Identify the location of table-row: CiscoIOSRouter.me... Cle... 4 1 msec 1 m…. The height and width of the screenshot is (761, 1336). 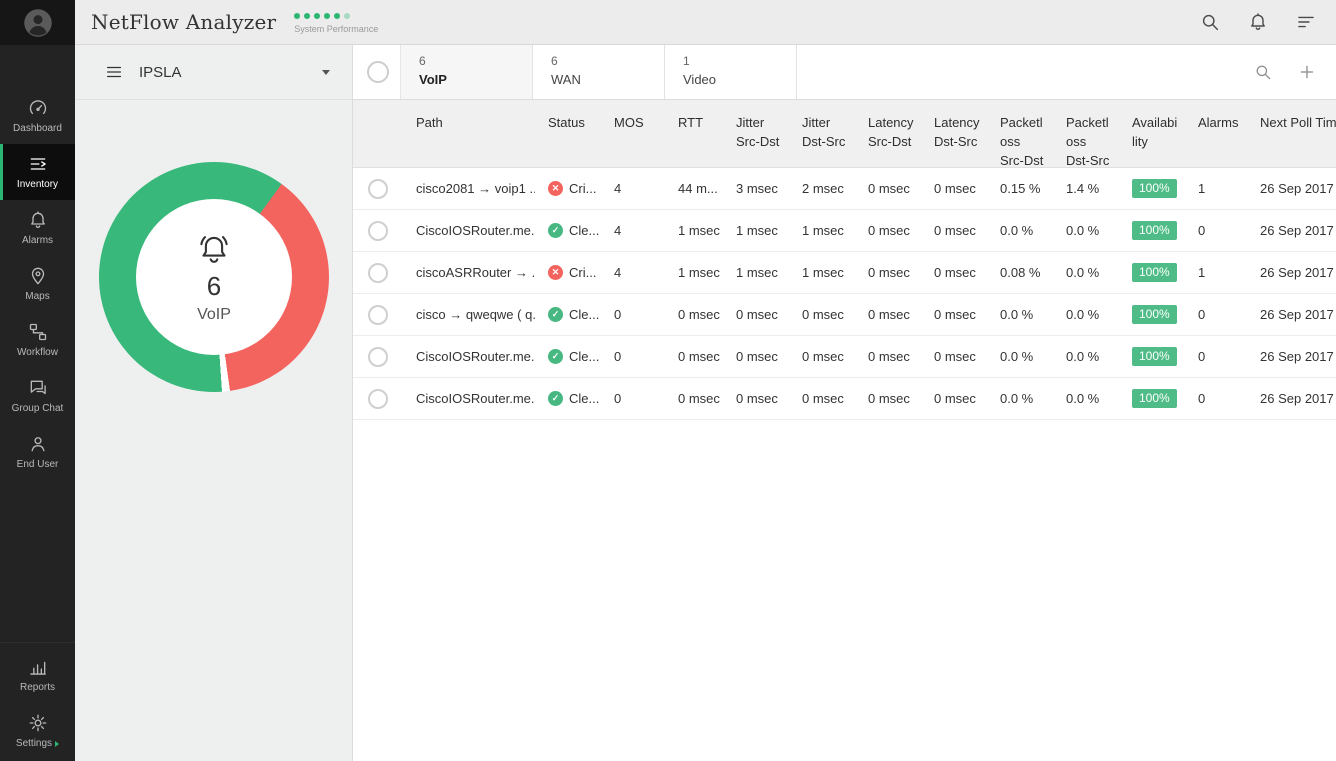
(844, 231).